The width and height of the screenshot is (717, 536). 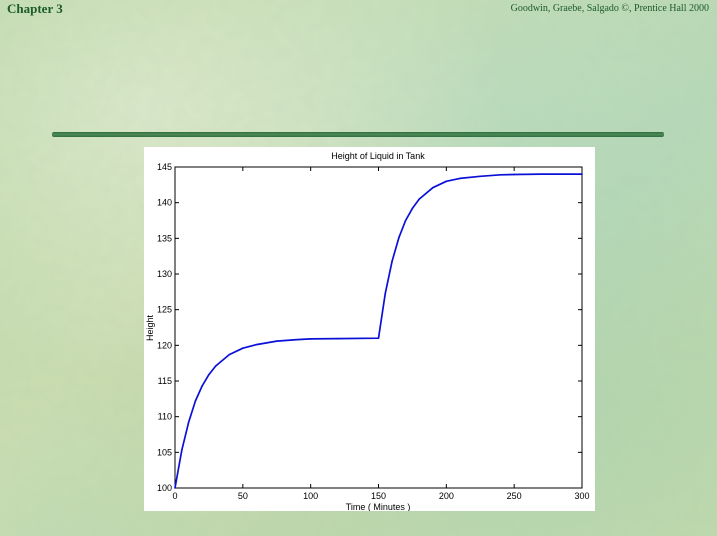 I want to click on x-tick-label: 200, so click(x=446, y=496).